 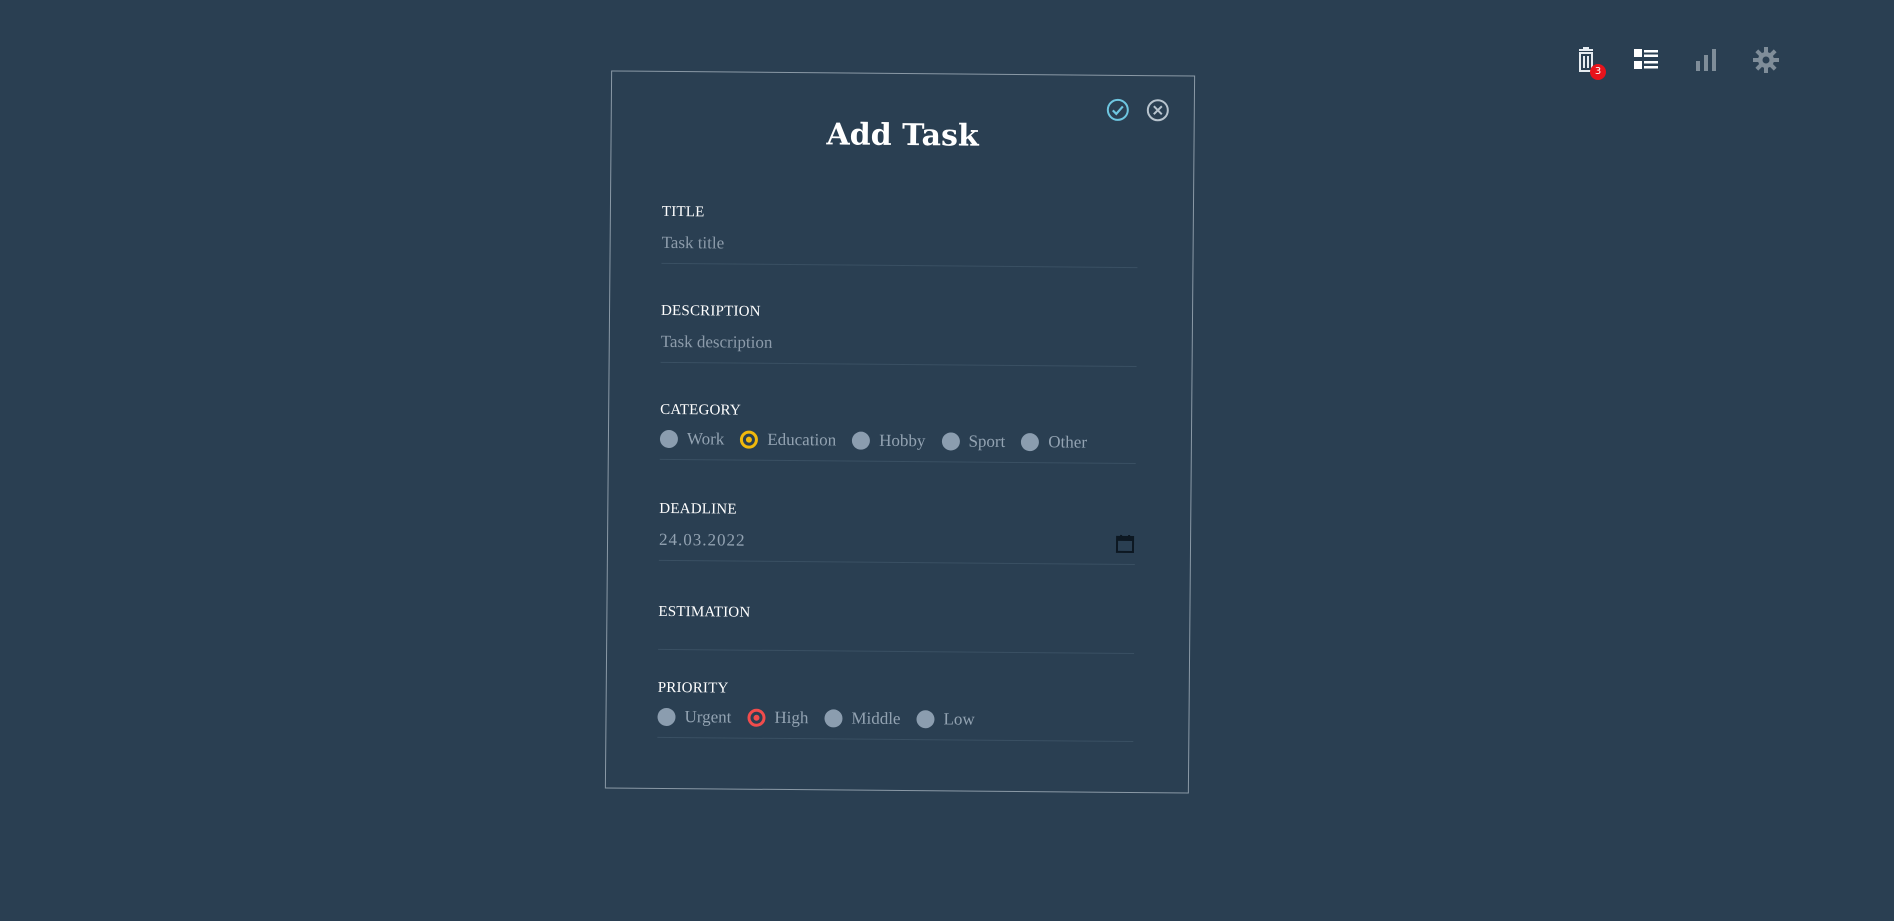 I want to click on category-option-sport: Sport, so click(x=973, y=441).